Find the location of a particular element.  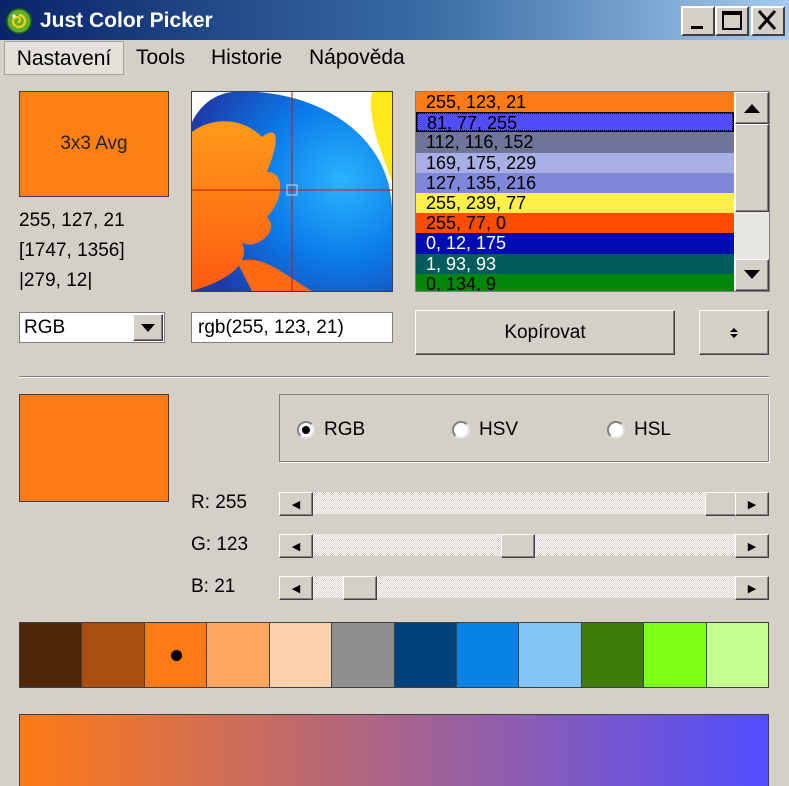

radio-label-hsl: HSL is located at coordinates (652, 429).